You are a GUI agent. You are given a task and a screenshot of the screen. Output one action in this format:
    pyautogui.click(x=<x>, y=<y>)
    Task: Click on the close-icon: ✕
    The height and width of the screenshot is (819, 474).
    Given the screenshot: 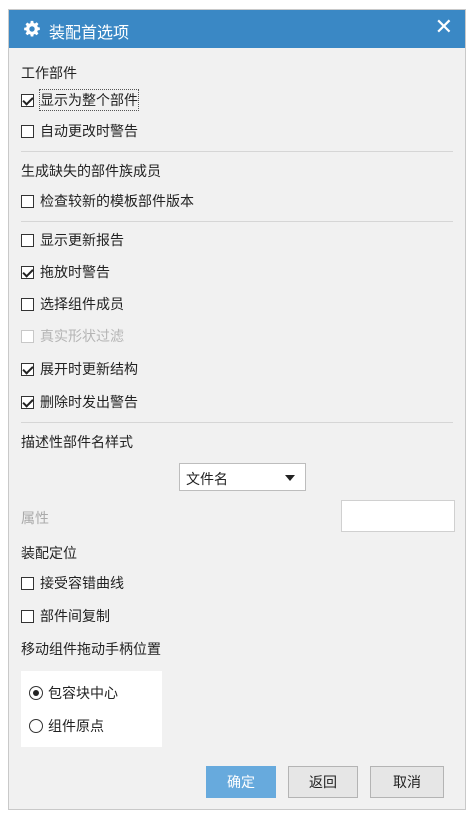 What is the action you would take?
    pyautogui.click(x=444, y=28)
    